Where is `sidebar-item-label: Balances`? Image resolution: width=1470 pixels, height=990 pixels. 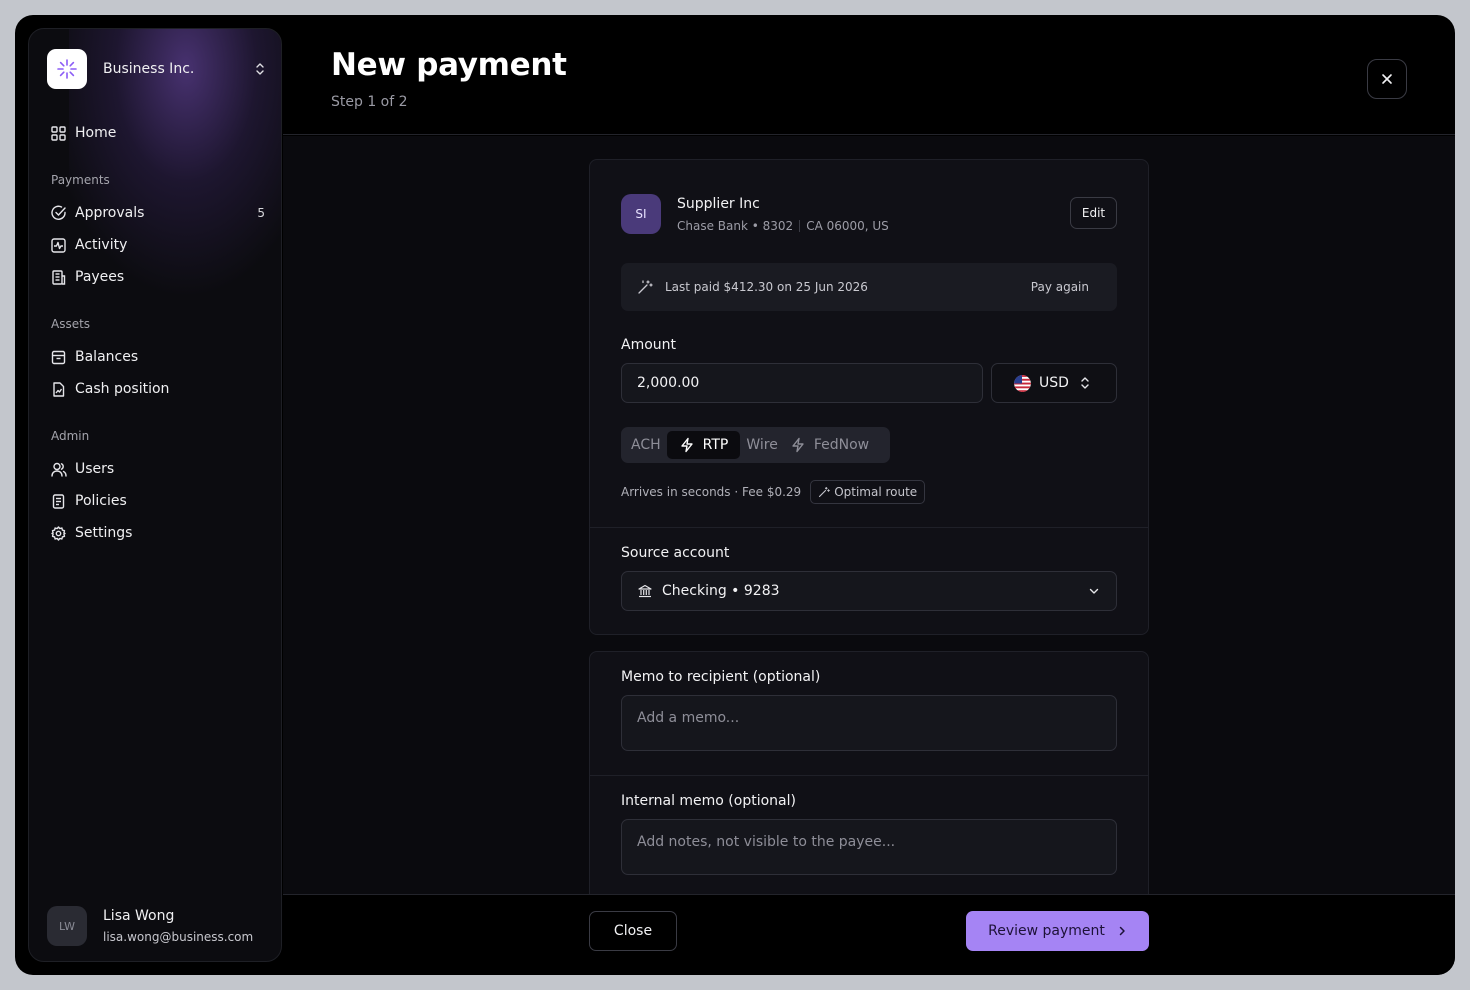
sidebar-item-label: Balances is located at coordinates (107, 357).